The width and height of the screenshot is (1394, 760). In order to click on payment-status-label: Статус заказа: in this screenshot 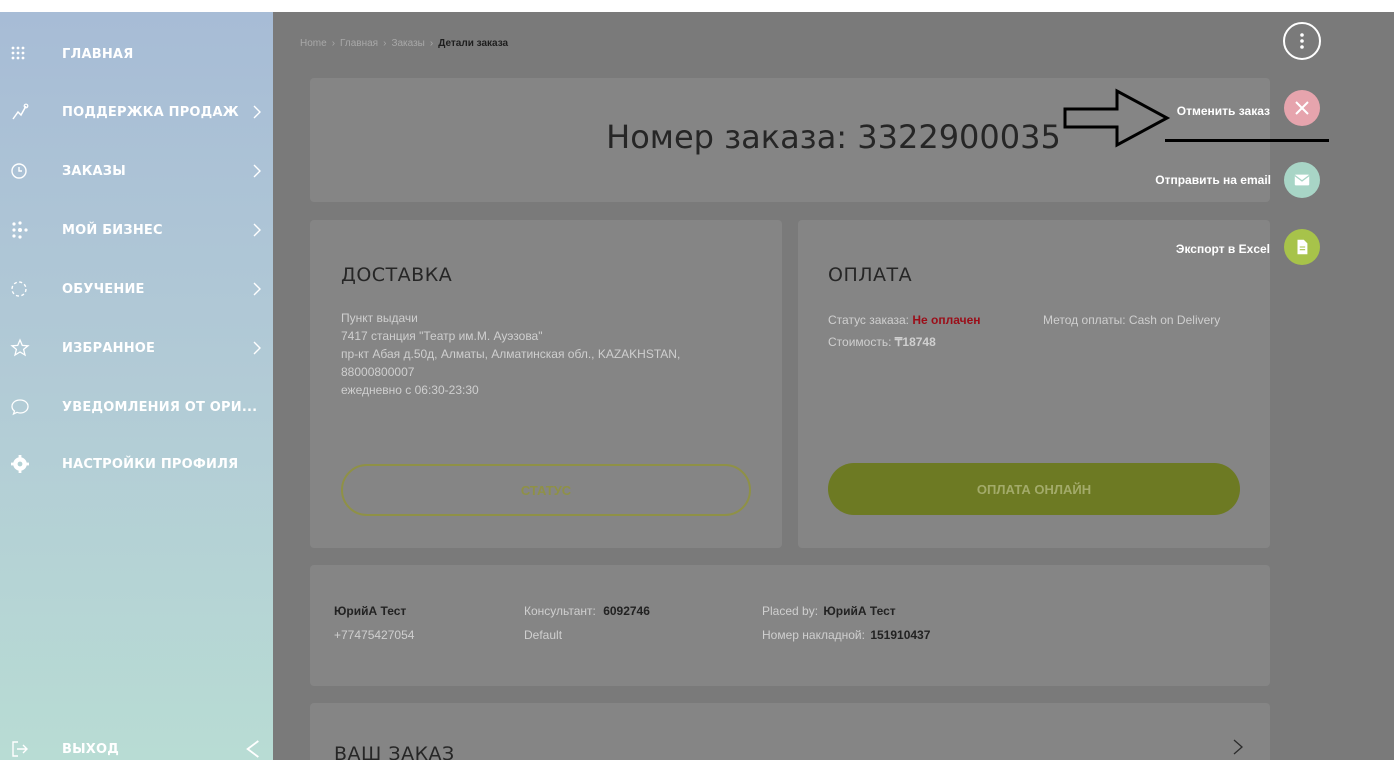, I will do `click(869, 320)`.